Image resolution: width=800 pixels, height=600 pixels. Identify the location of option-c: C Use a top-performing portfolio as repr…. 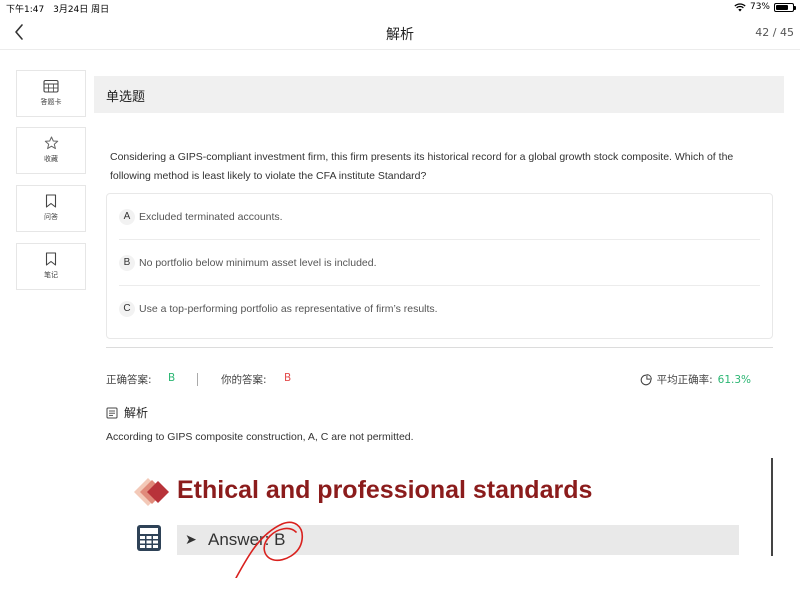
(439, 309).